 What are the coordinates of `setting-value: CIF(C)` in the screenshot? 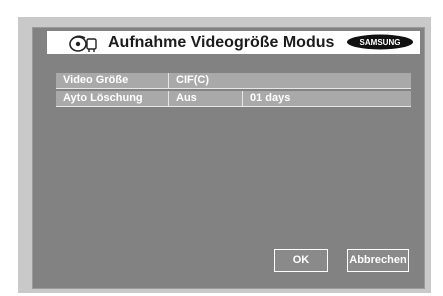 It's located at (289, 80).